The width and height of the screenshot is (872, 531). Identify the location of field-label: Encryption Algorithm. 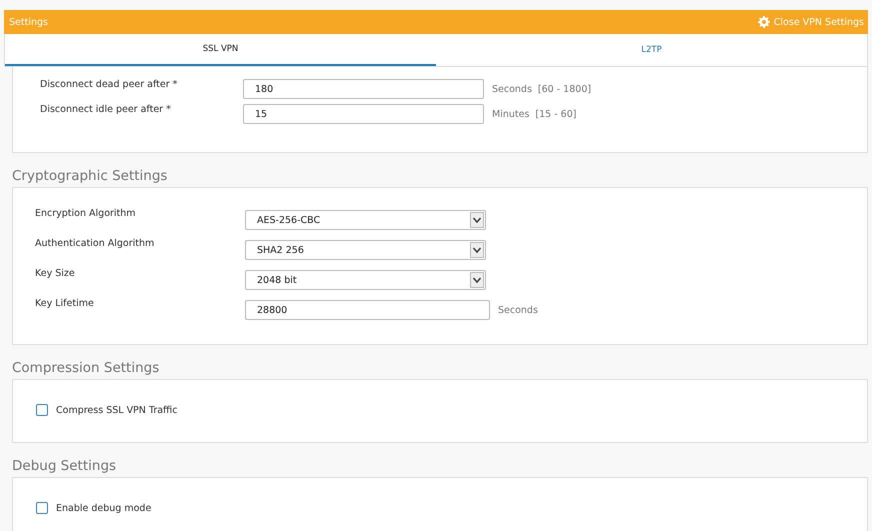
(86, 213).